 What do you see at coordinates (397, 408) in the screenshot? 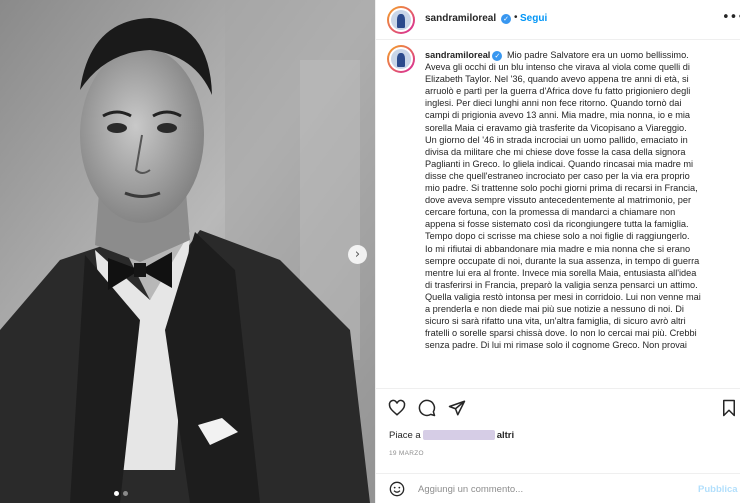
I see `heart-icon` at bounding box center [397, 408].